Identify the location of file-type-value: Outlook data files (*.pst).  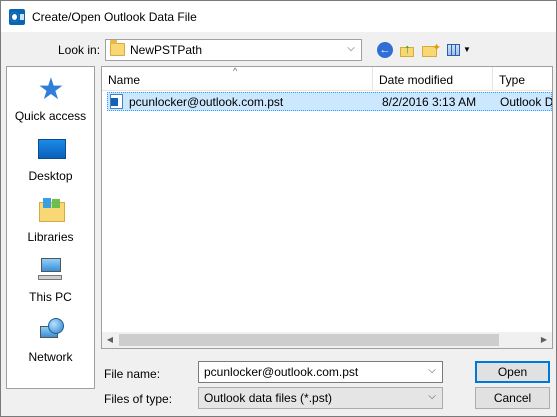
(268, 398).